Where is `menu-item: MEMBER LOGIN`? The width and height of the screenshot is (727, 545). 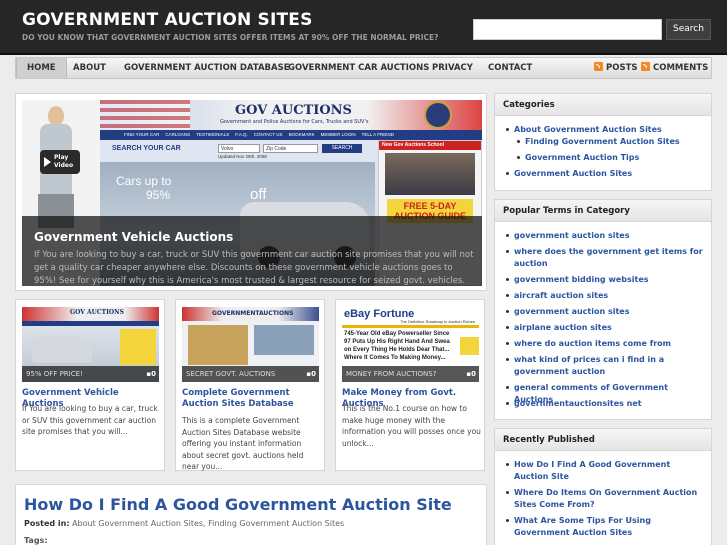 menu-item: MEMBER LOGIN is located at coordinates (338, 134).